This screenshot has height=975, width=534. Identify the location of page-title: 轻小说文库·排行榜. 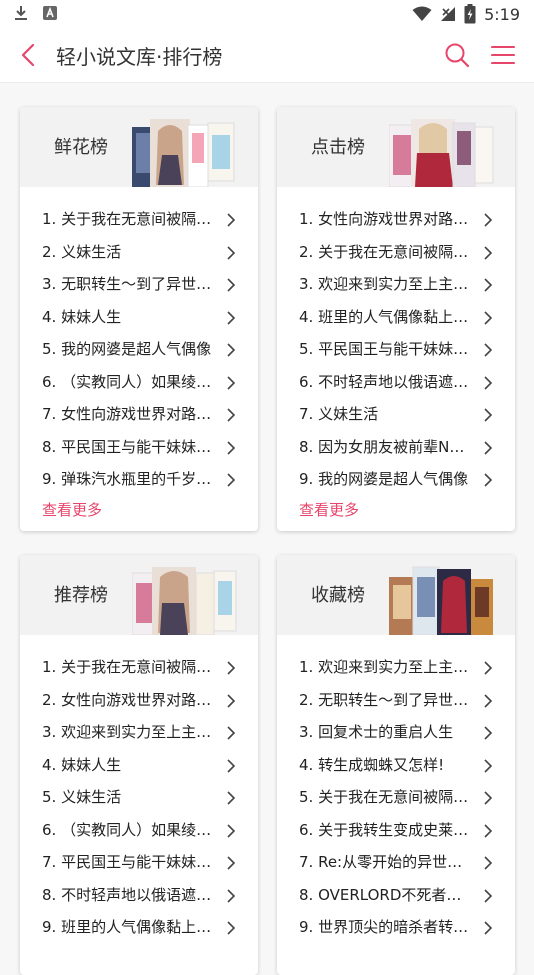
(139, 57).